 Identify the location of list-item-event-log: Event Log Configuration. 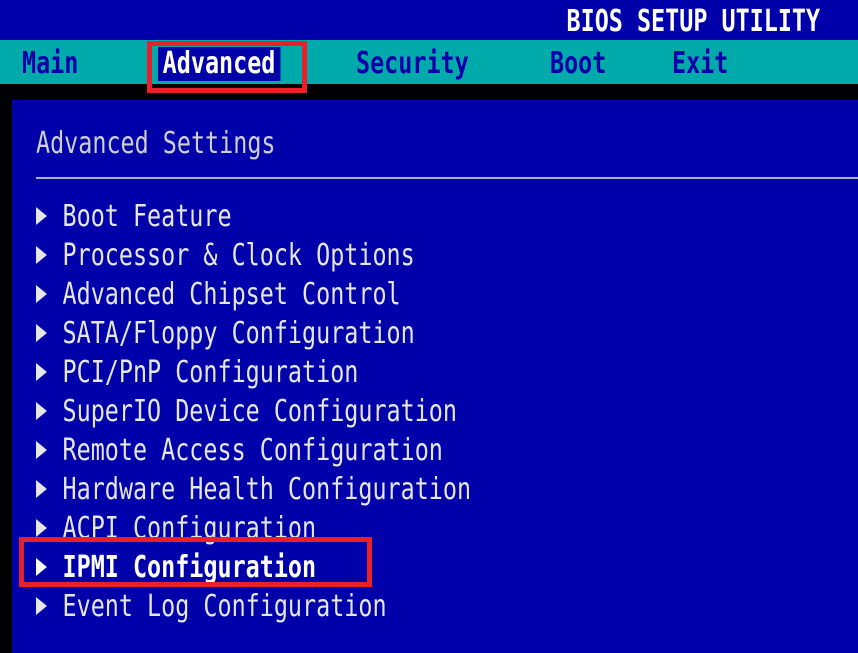
(211, 607).